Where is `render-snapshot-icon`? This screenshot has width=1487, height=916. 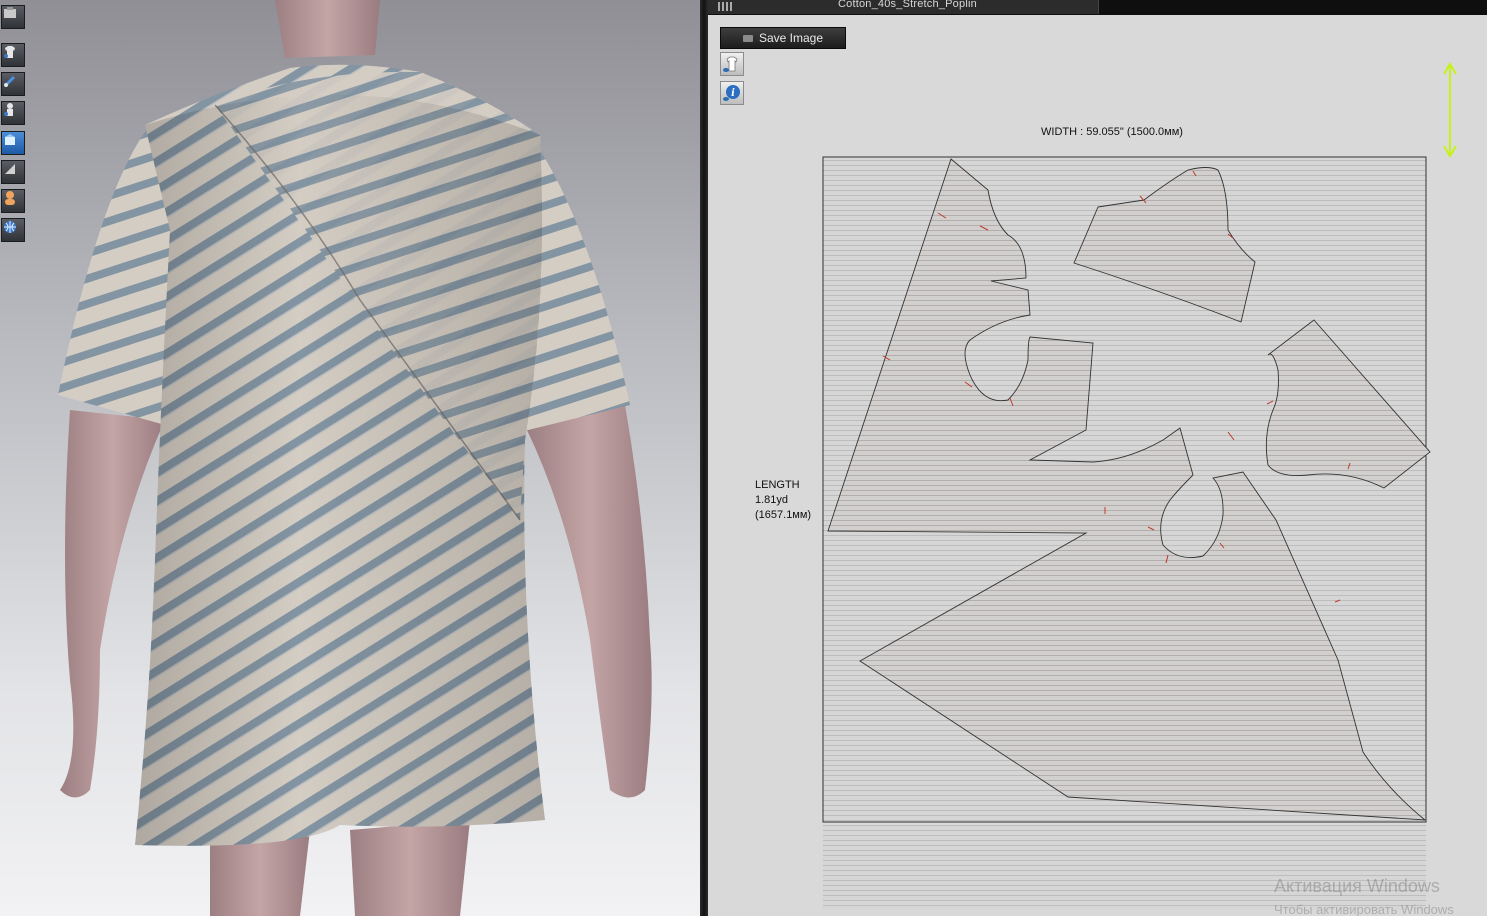
render-snapshot-icon is located at coordinates (13, 17).